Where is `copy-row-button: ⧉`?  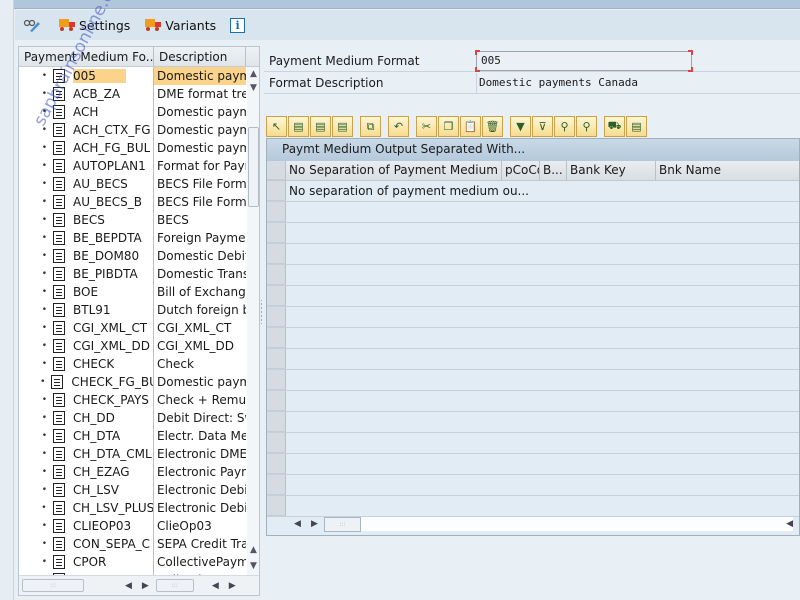 copy-row-button: ⧉ is located at coordinates (370, 126).